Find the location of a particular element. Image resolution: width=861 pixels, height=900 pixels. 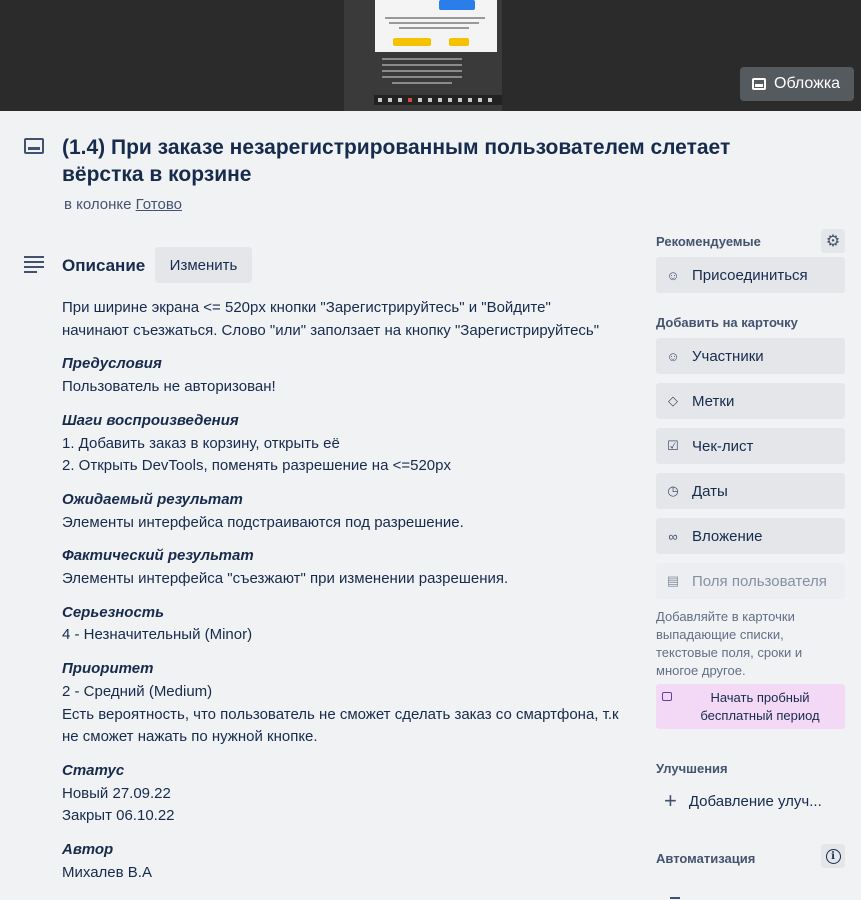

labels-label: Метки is located at coordinates (713, 401).